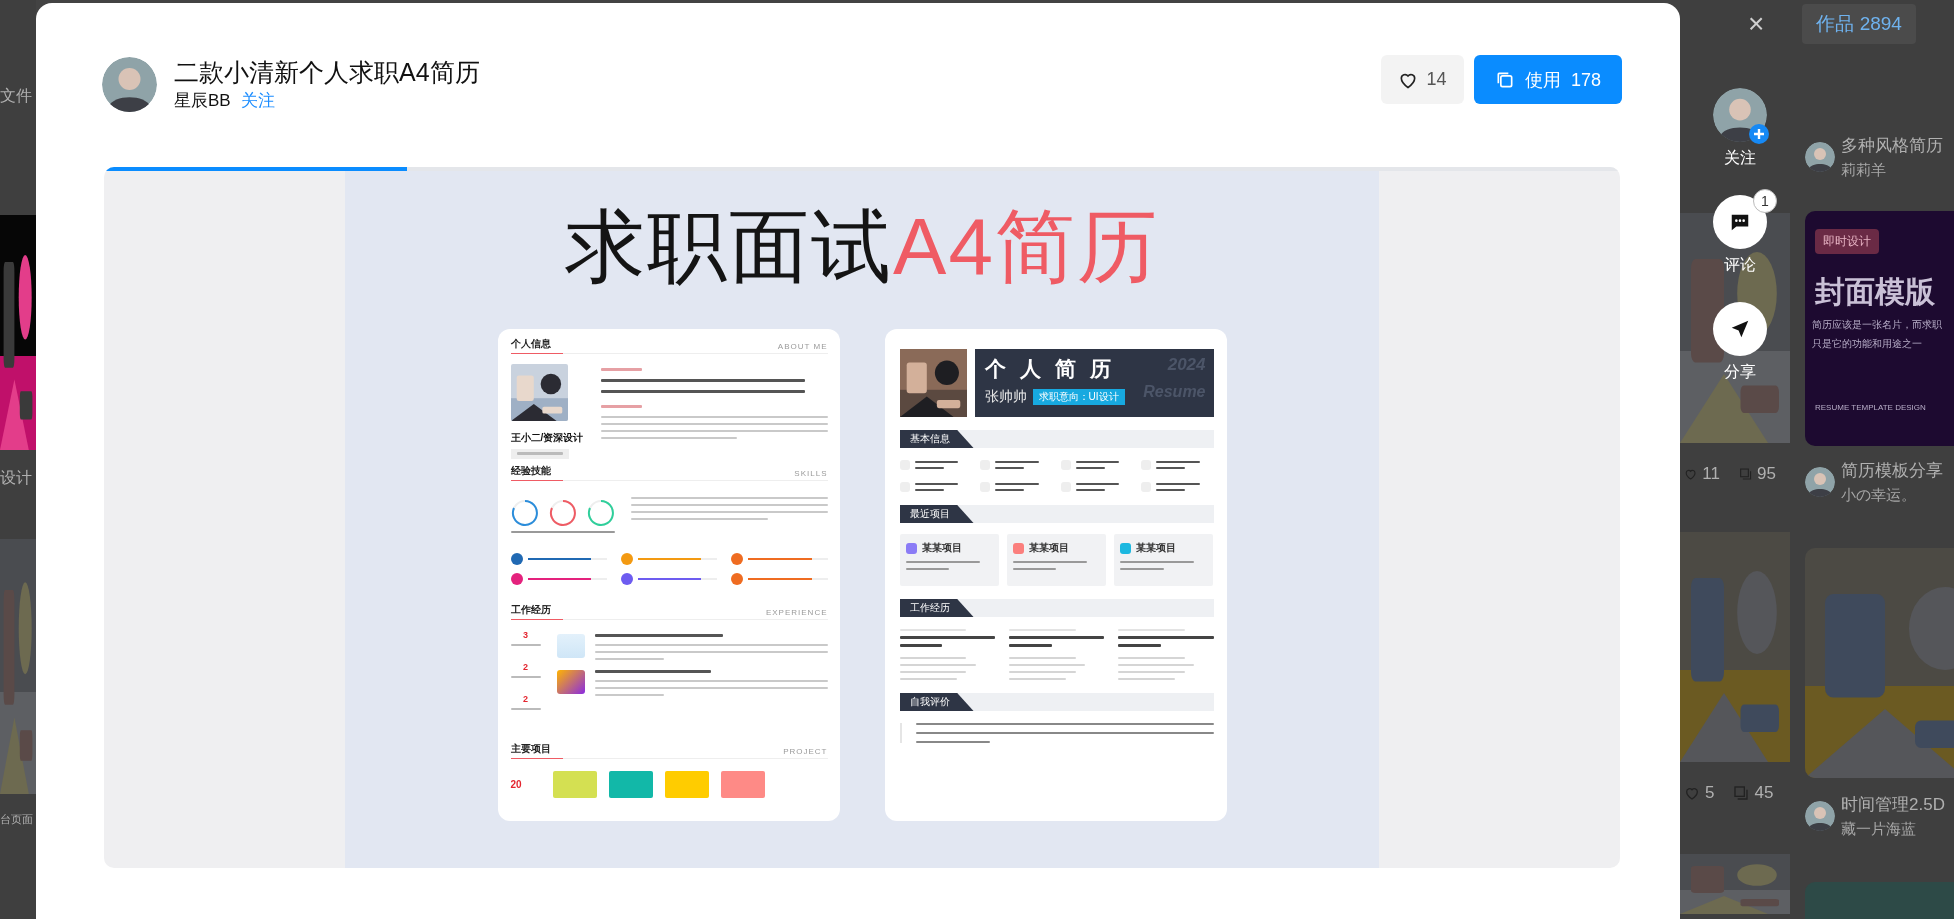 The height and width of the screenshot is (919, 1954). What do you see at coordinates (796, 612) in the screenshot?
I see `section-subtitle: EXPERIENCE` at bounding box center [796, 612].